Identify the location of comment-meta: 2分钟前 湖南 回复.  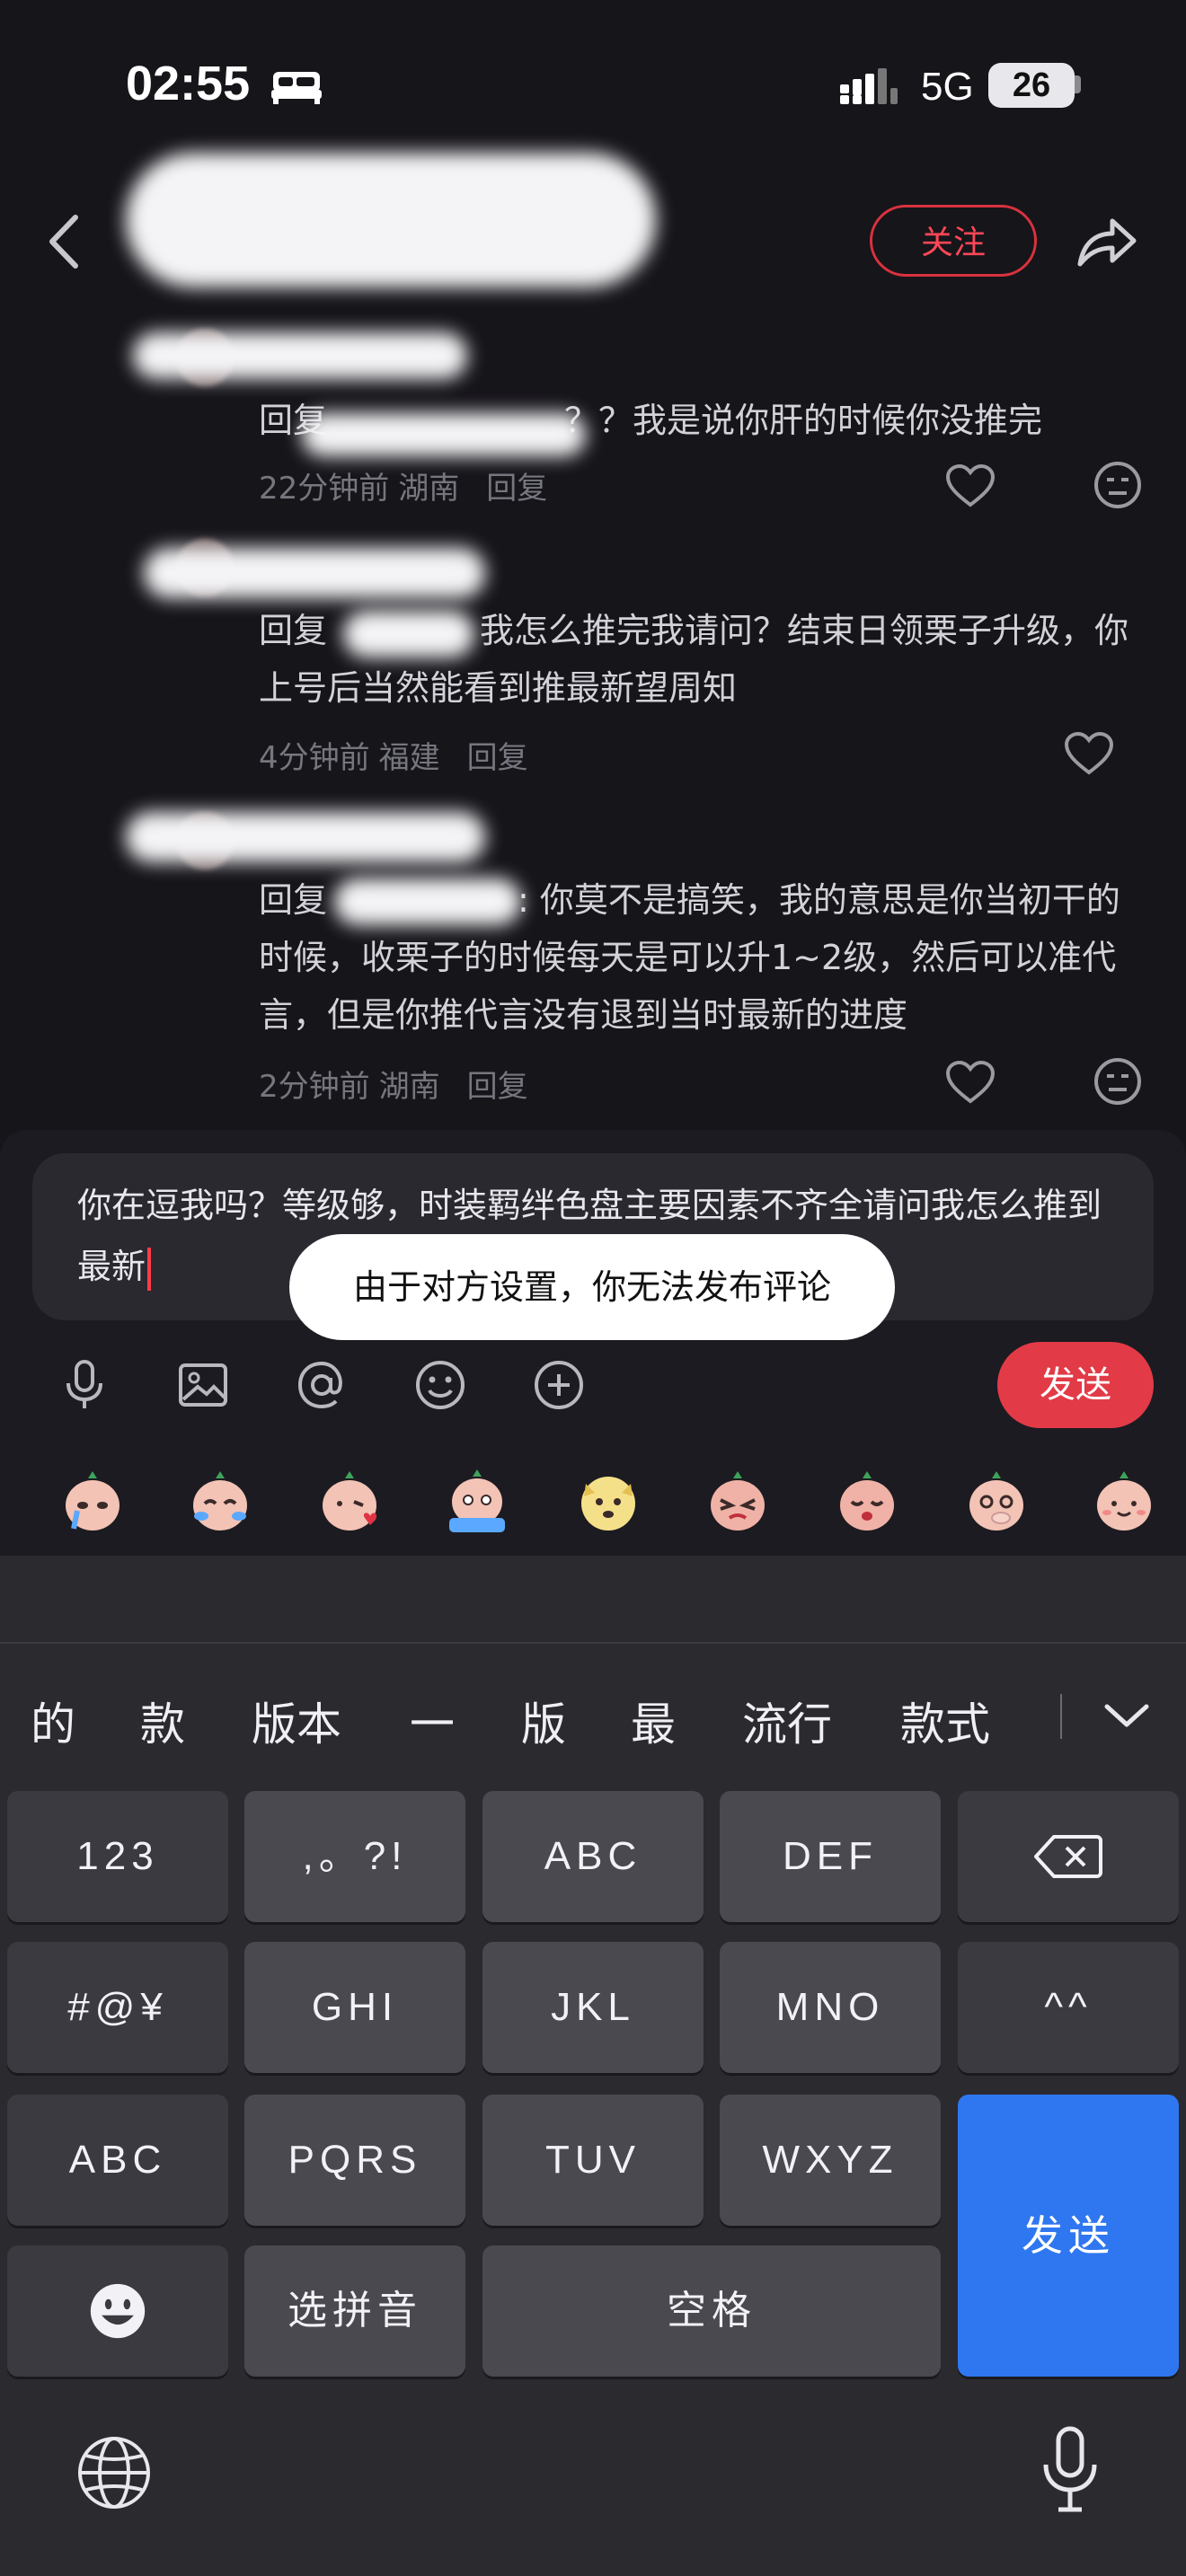
(393, 1087).